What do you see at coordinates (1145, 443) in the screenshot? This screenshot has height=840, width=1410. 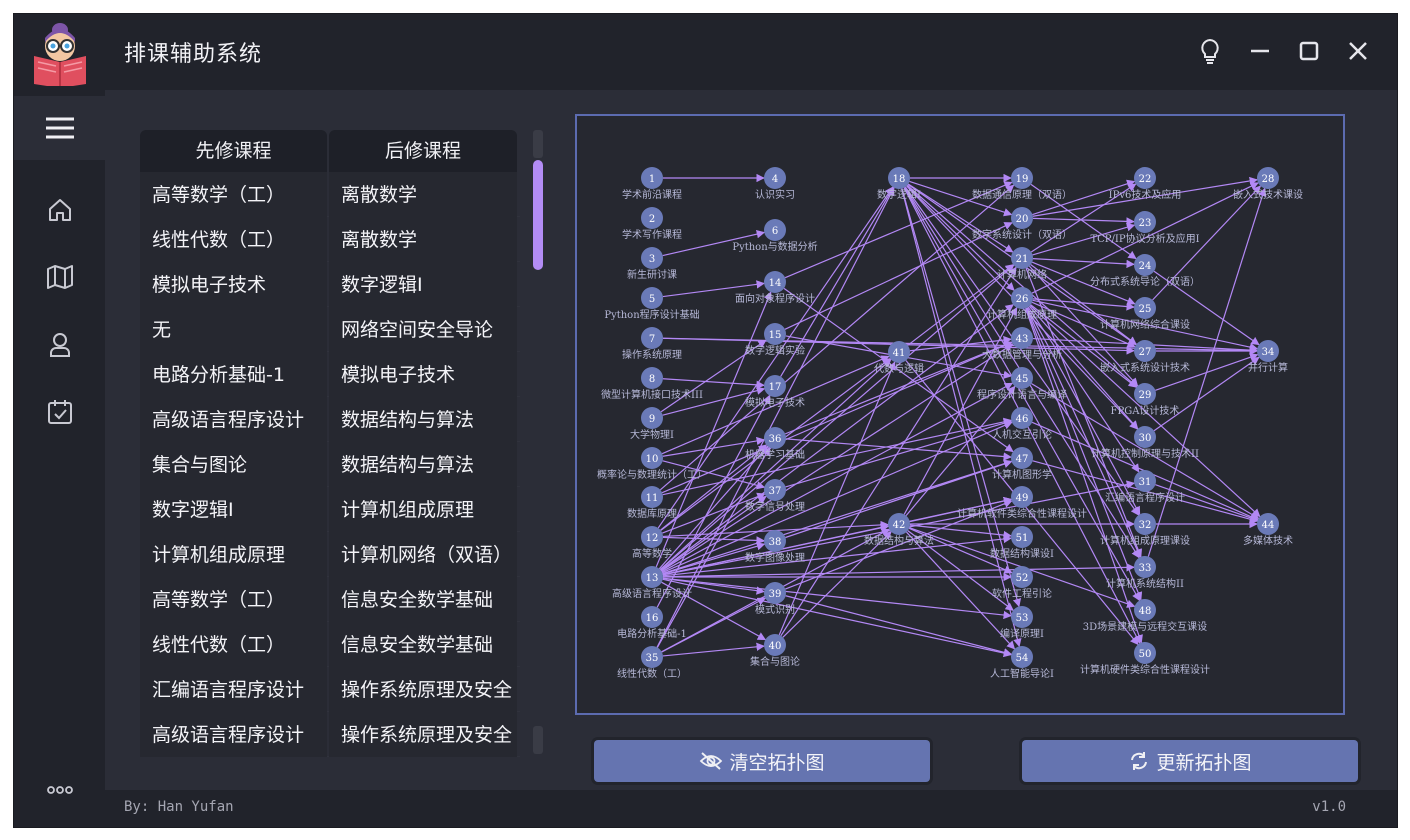 I see `graph-node: 30 计算机控制原理与技术II` at bounding box center [1145, 443].